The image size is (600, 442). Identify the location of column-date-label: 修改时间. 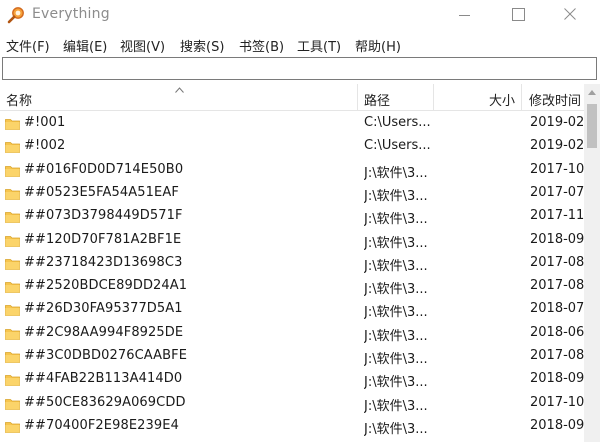
(555, 101).